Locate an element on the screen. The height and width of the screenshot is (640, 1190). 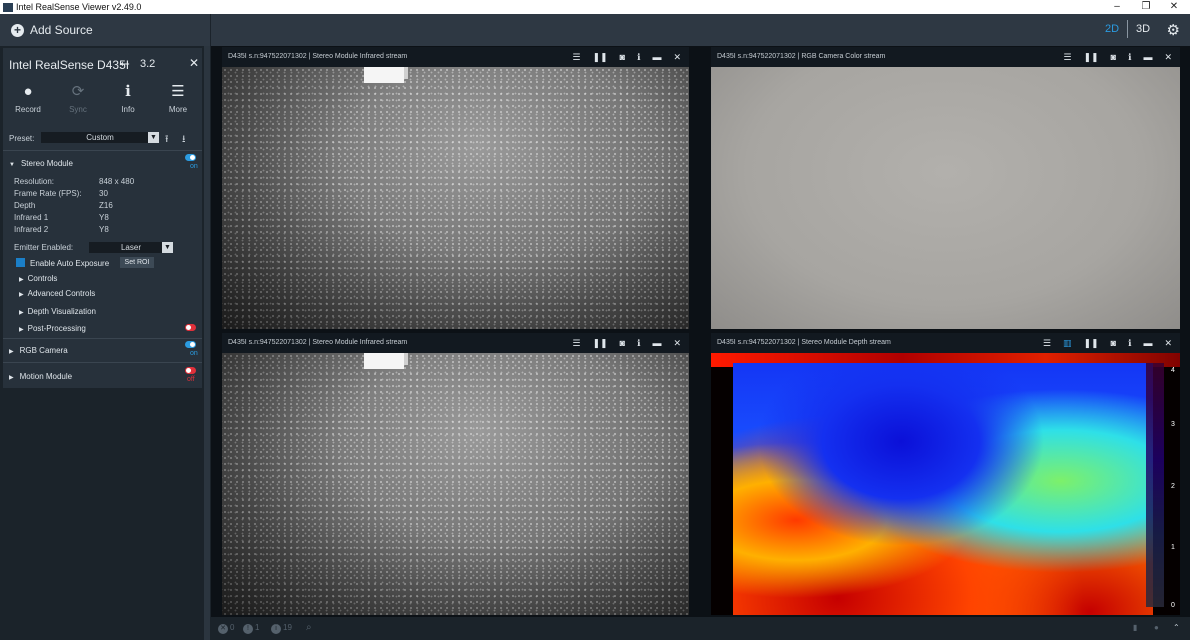
post-processing-toggle is located at coordinates (190, 327).